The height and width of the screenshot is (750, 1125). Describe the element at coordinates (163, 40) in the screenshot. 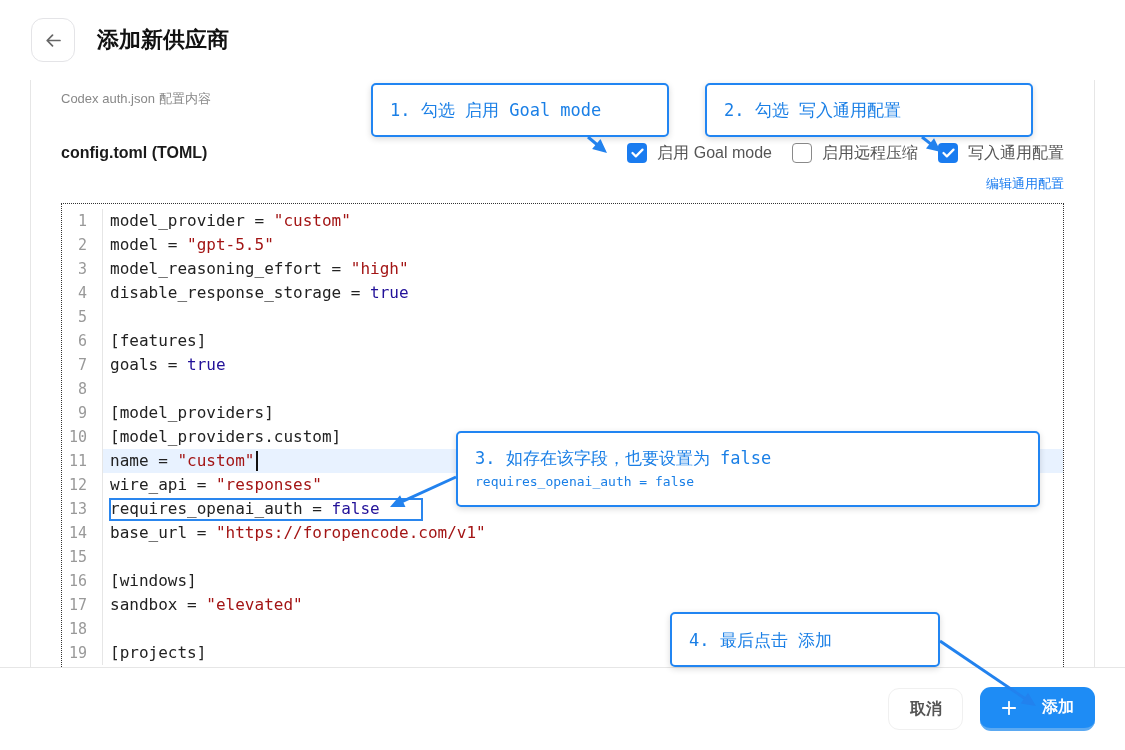

I see `page-title: 添加新供应商` at that location.